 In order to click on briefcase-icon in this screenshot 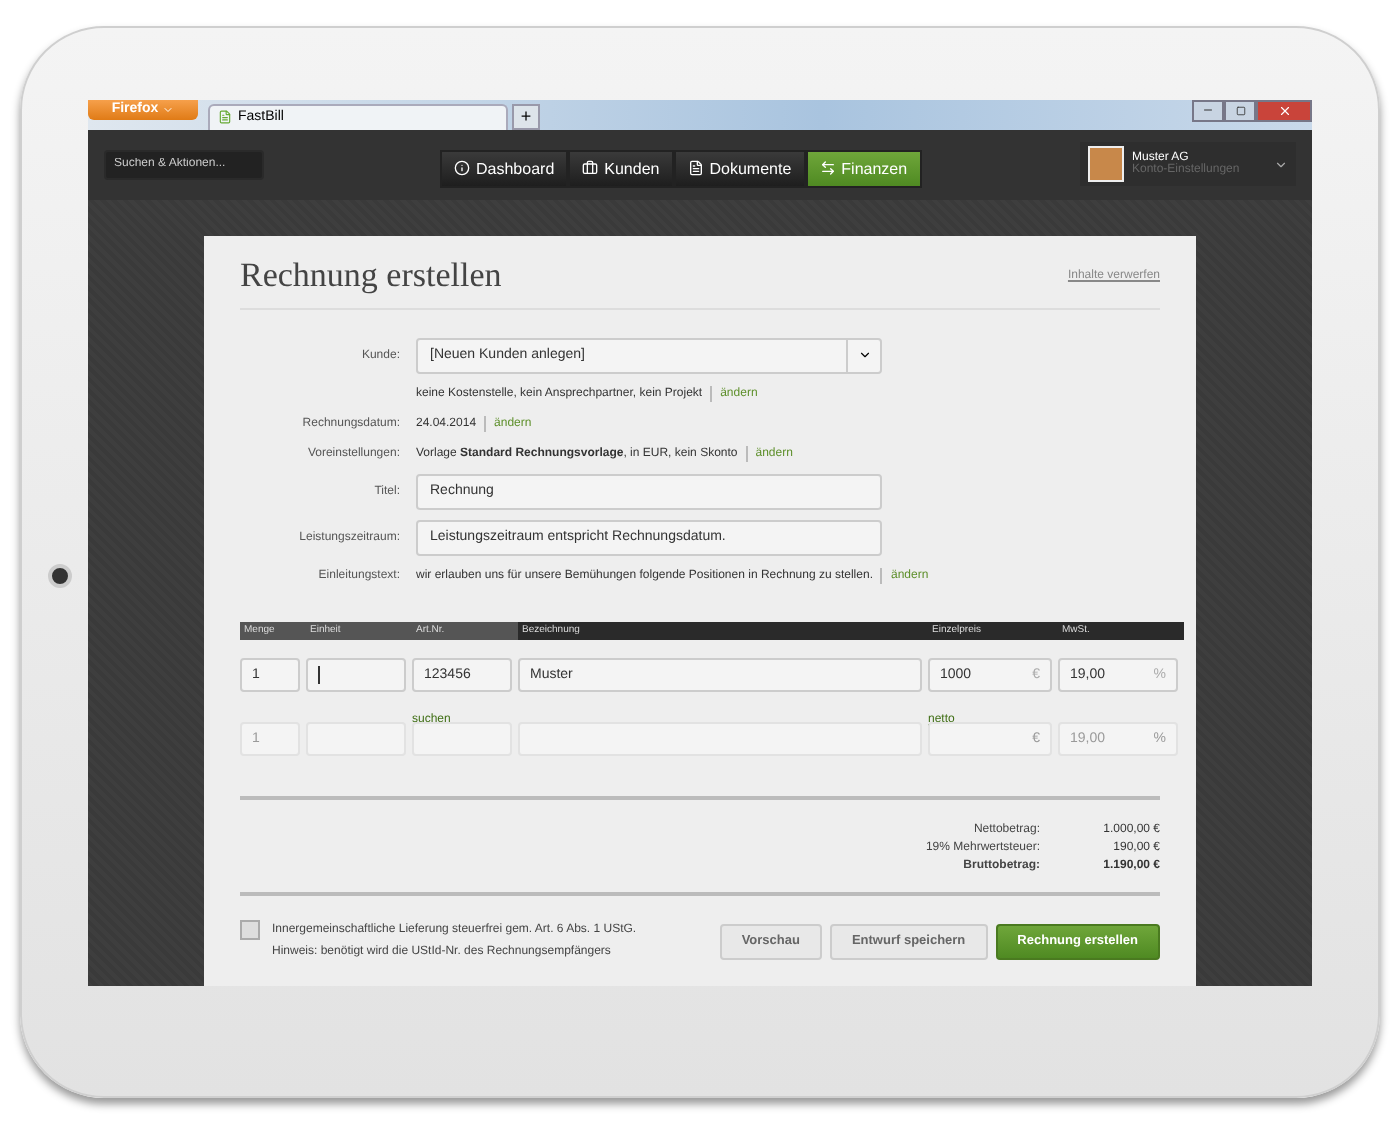, I will do `click(590, 168)`.